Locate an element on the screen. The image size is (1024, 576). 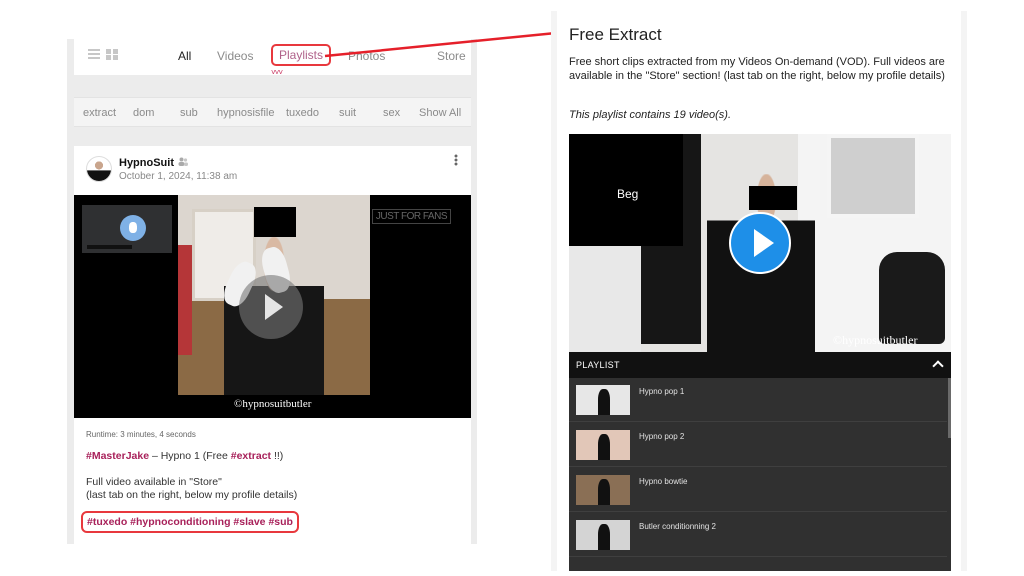
tab-videos: Videos is located at coordinates (235, 56).